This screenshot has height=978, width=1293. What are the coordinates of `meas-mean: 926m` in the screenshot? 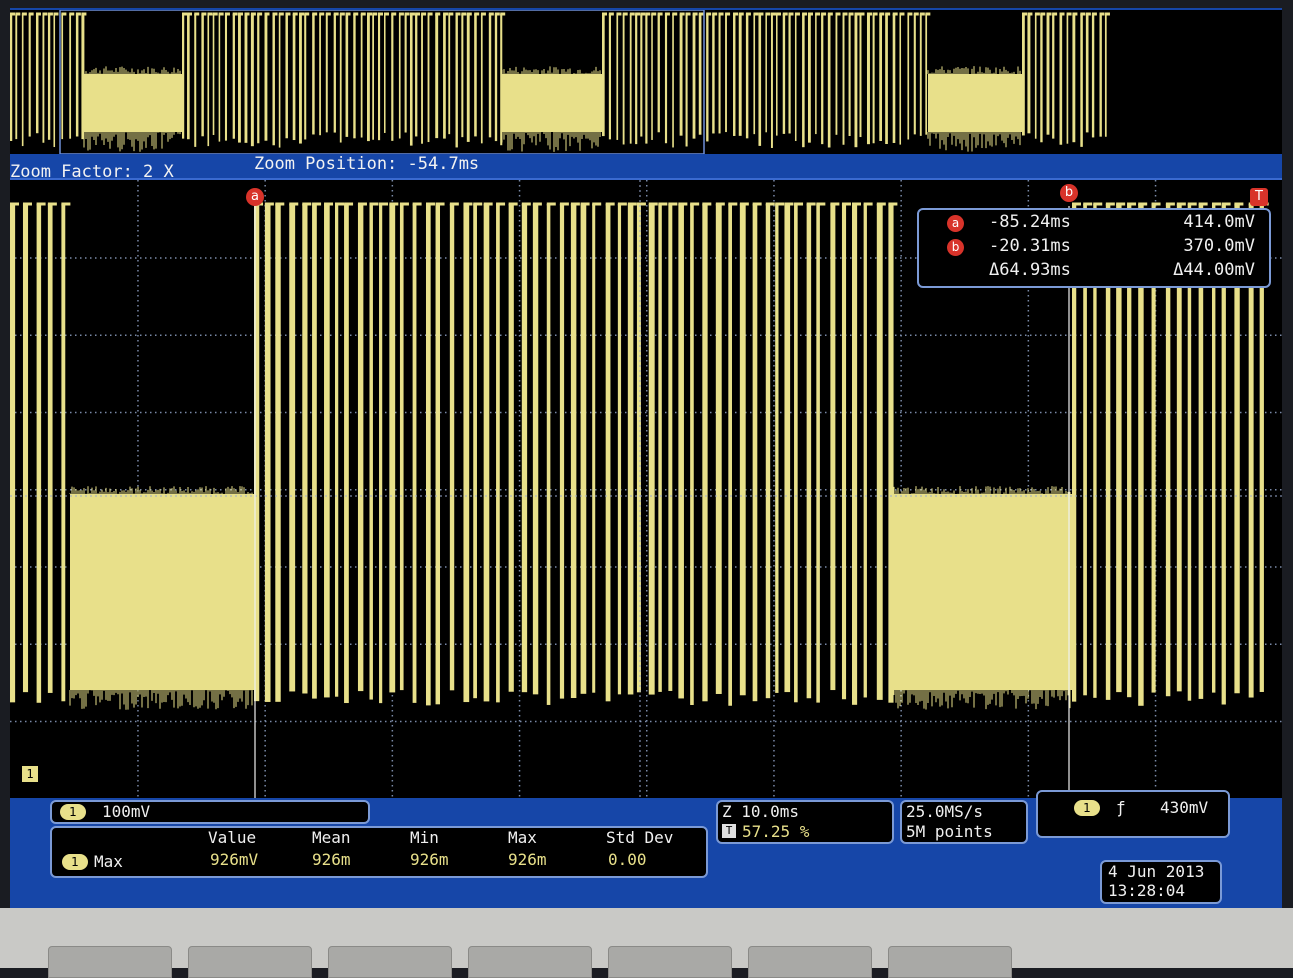 It's located at (331, 859).